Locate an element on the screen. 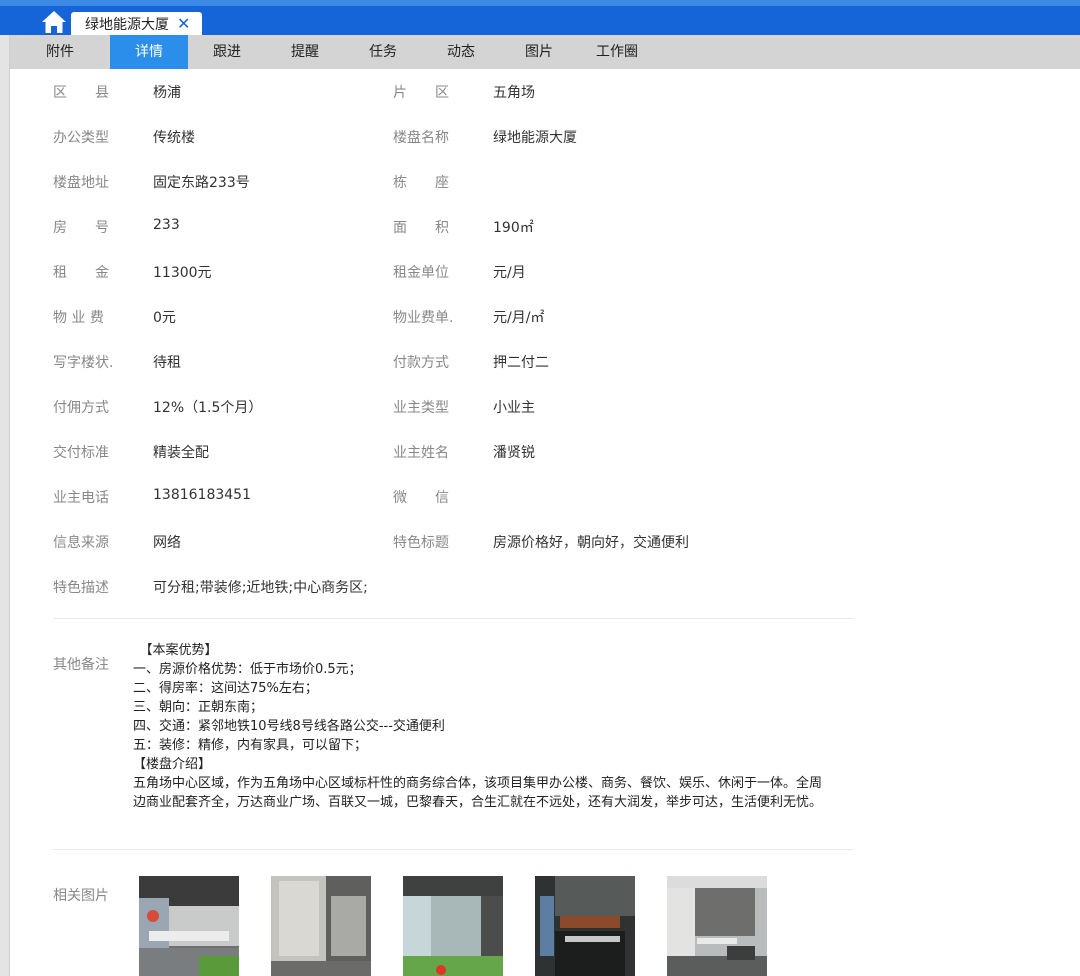 Image resolution: width=1080 pixels, height=976 pixels. field-label: 栋 座 is located at coordinates (421, 183).